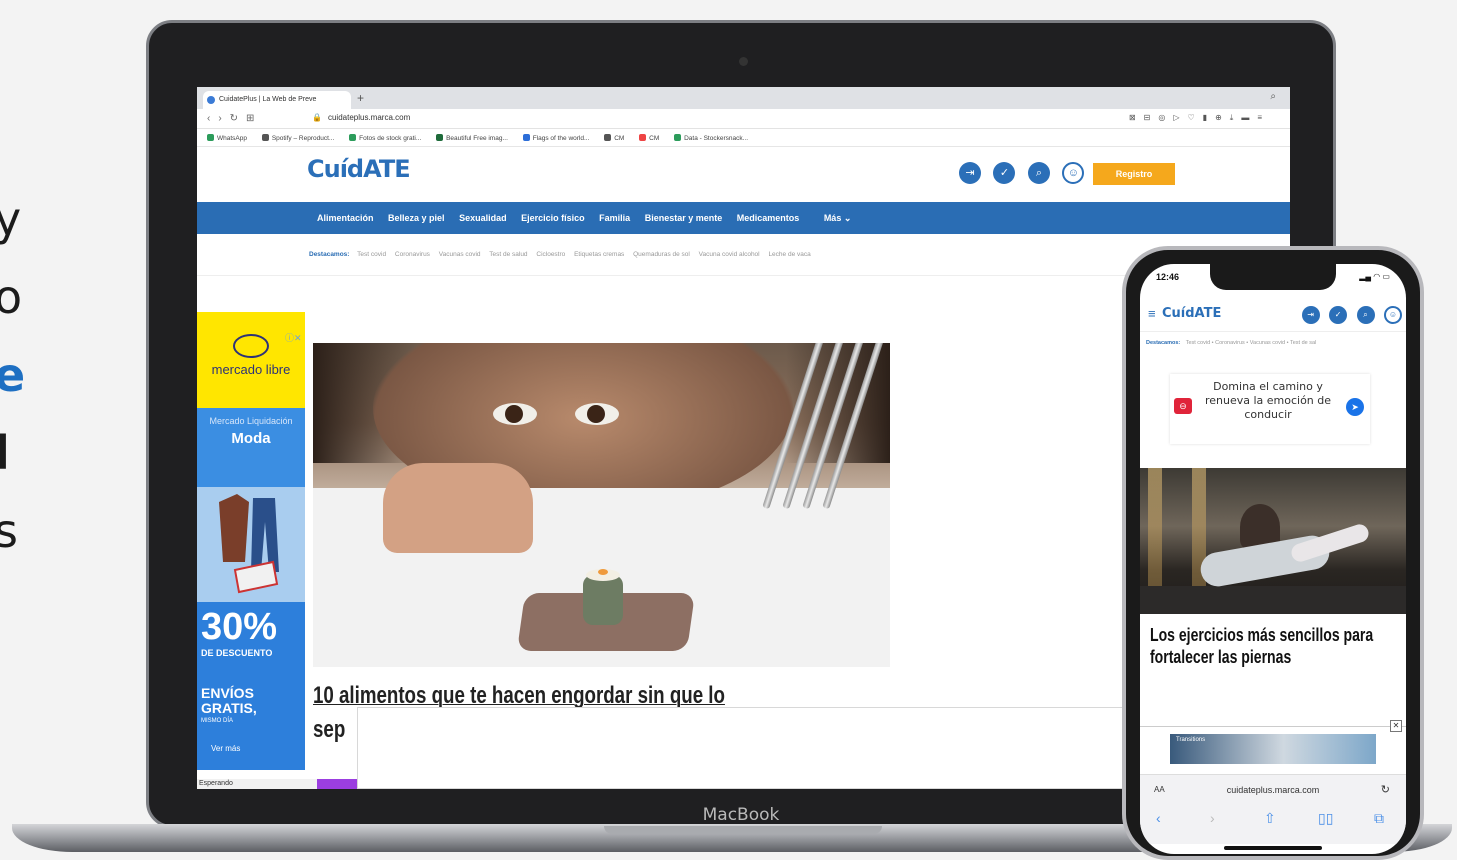 This screenshot has height=860, width=1457. Describe the element at coordinates (1273, 848) in the screenshot. I see `home-indicator` at that location.